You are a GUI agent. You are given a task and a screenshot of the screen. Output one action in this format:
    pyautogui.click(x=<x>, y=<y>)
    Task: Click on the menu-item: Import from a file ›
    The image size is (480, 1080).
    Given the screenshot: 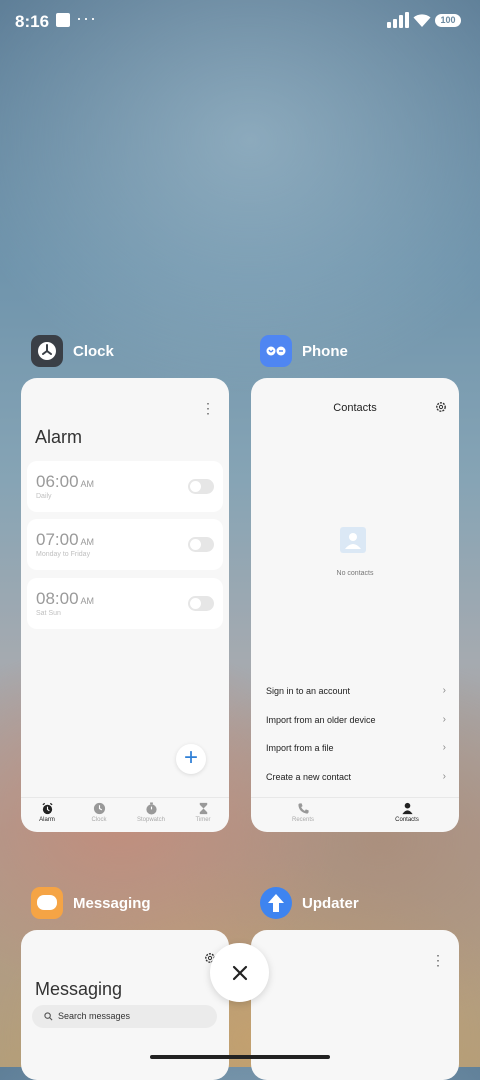 What is the action you would take?
    pyautogui.click(x=356, y=750)
    